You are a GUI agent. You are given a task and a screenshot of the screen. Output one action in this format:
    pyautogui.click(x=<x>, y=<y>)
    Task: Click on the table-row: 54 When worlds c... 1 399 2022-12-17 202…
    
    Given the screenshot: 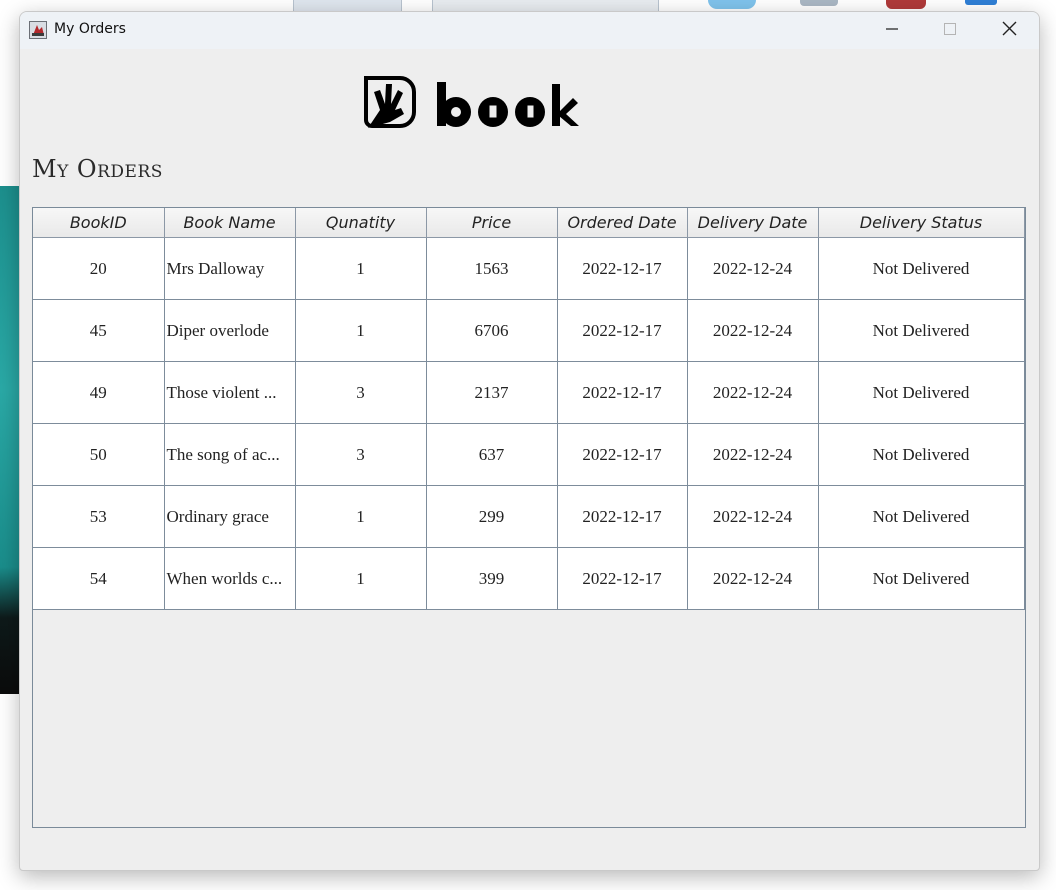 What is the action you would take?
    pyautogui.click(x=529, y=578)
    